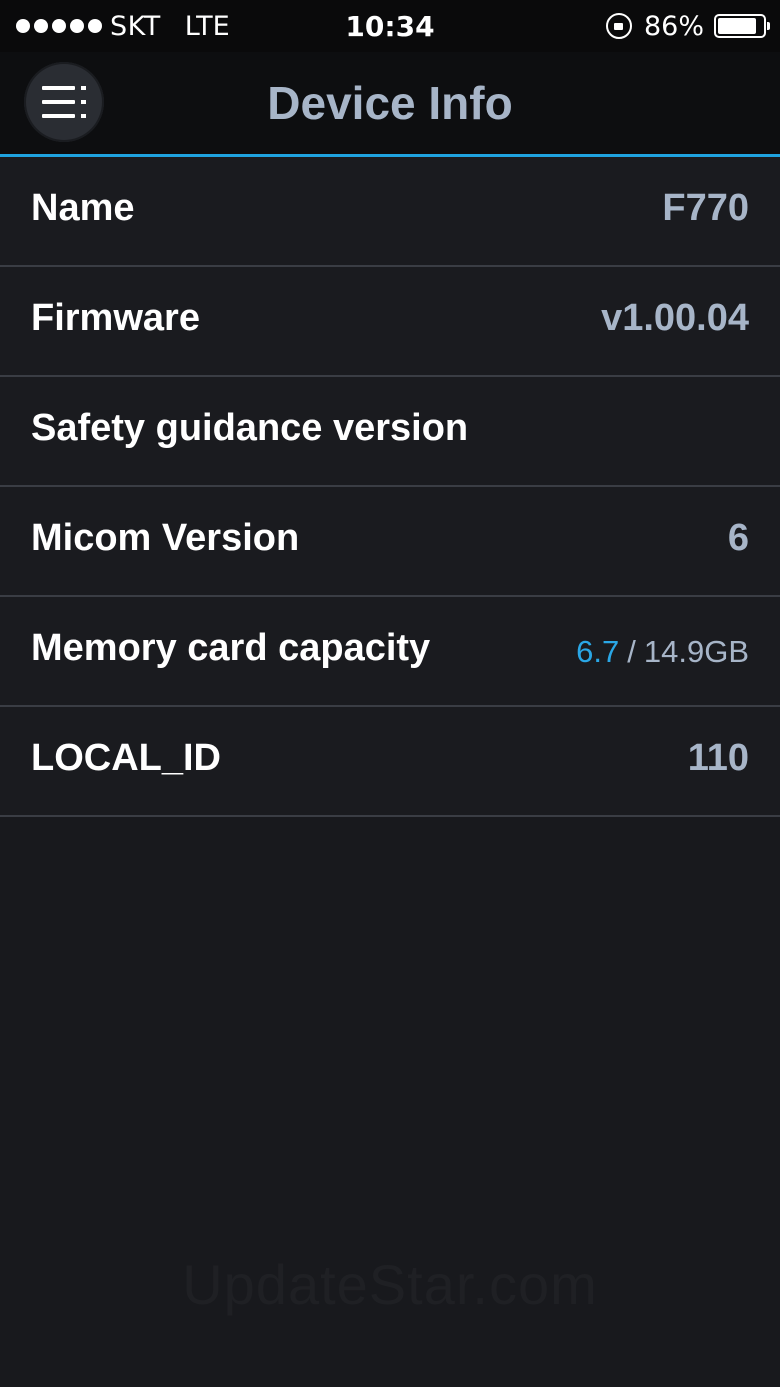  Describe the element at coordinates (742, 26) in the screenshot. I see `battery-icon` at that location.